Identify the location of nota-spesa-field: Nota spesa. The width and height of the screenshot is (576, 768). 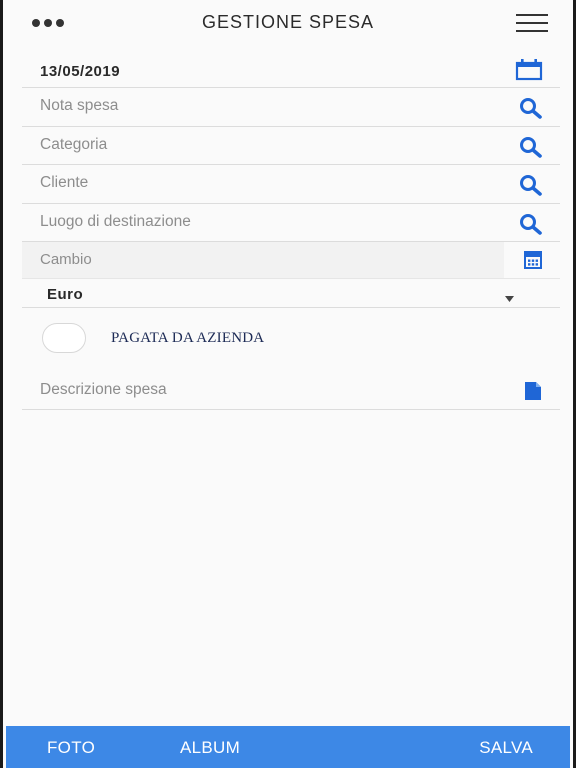
(291, 107).